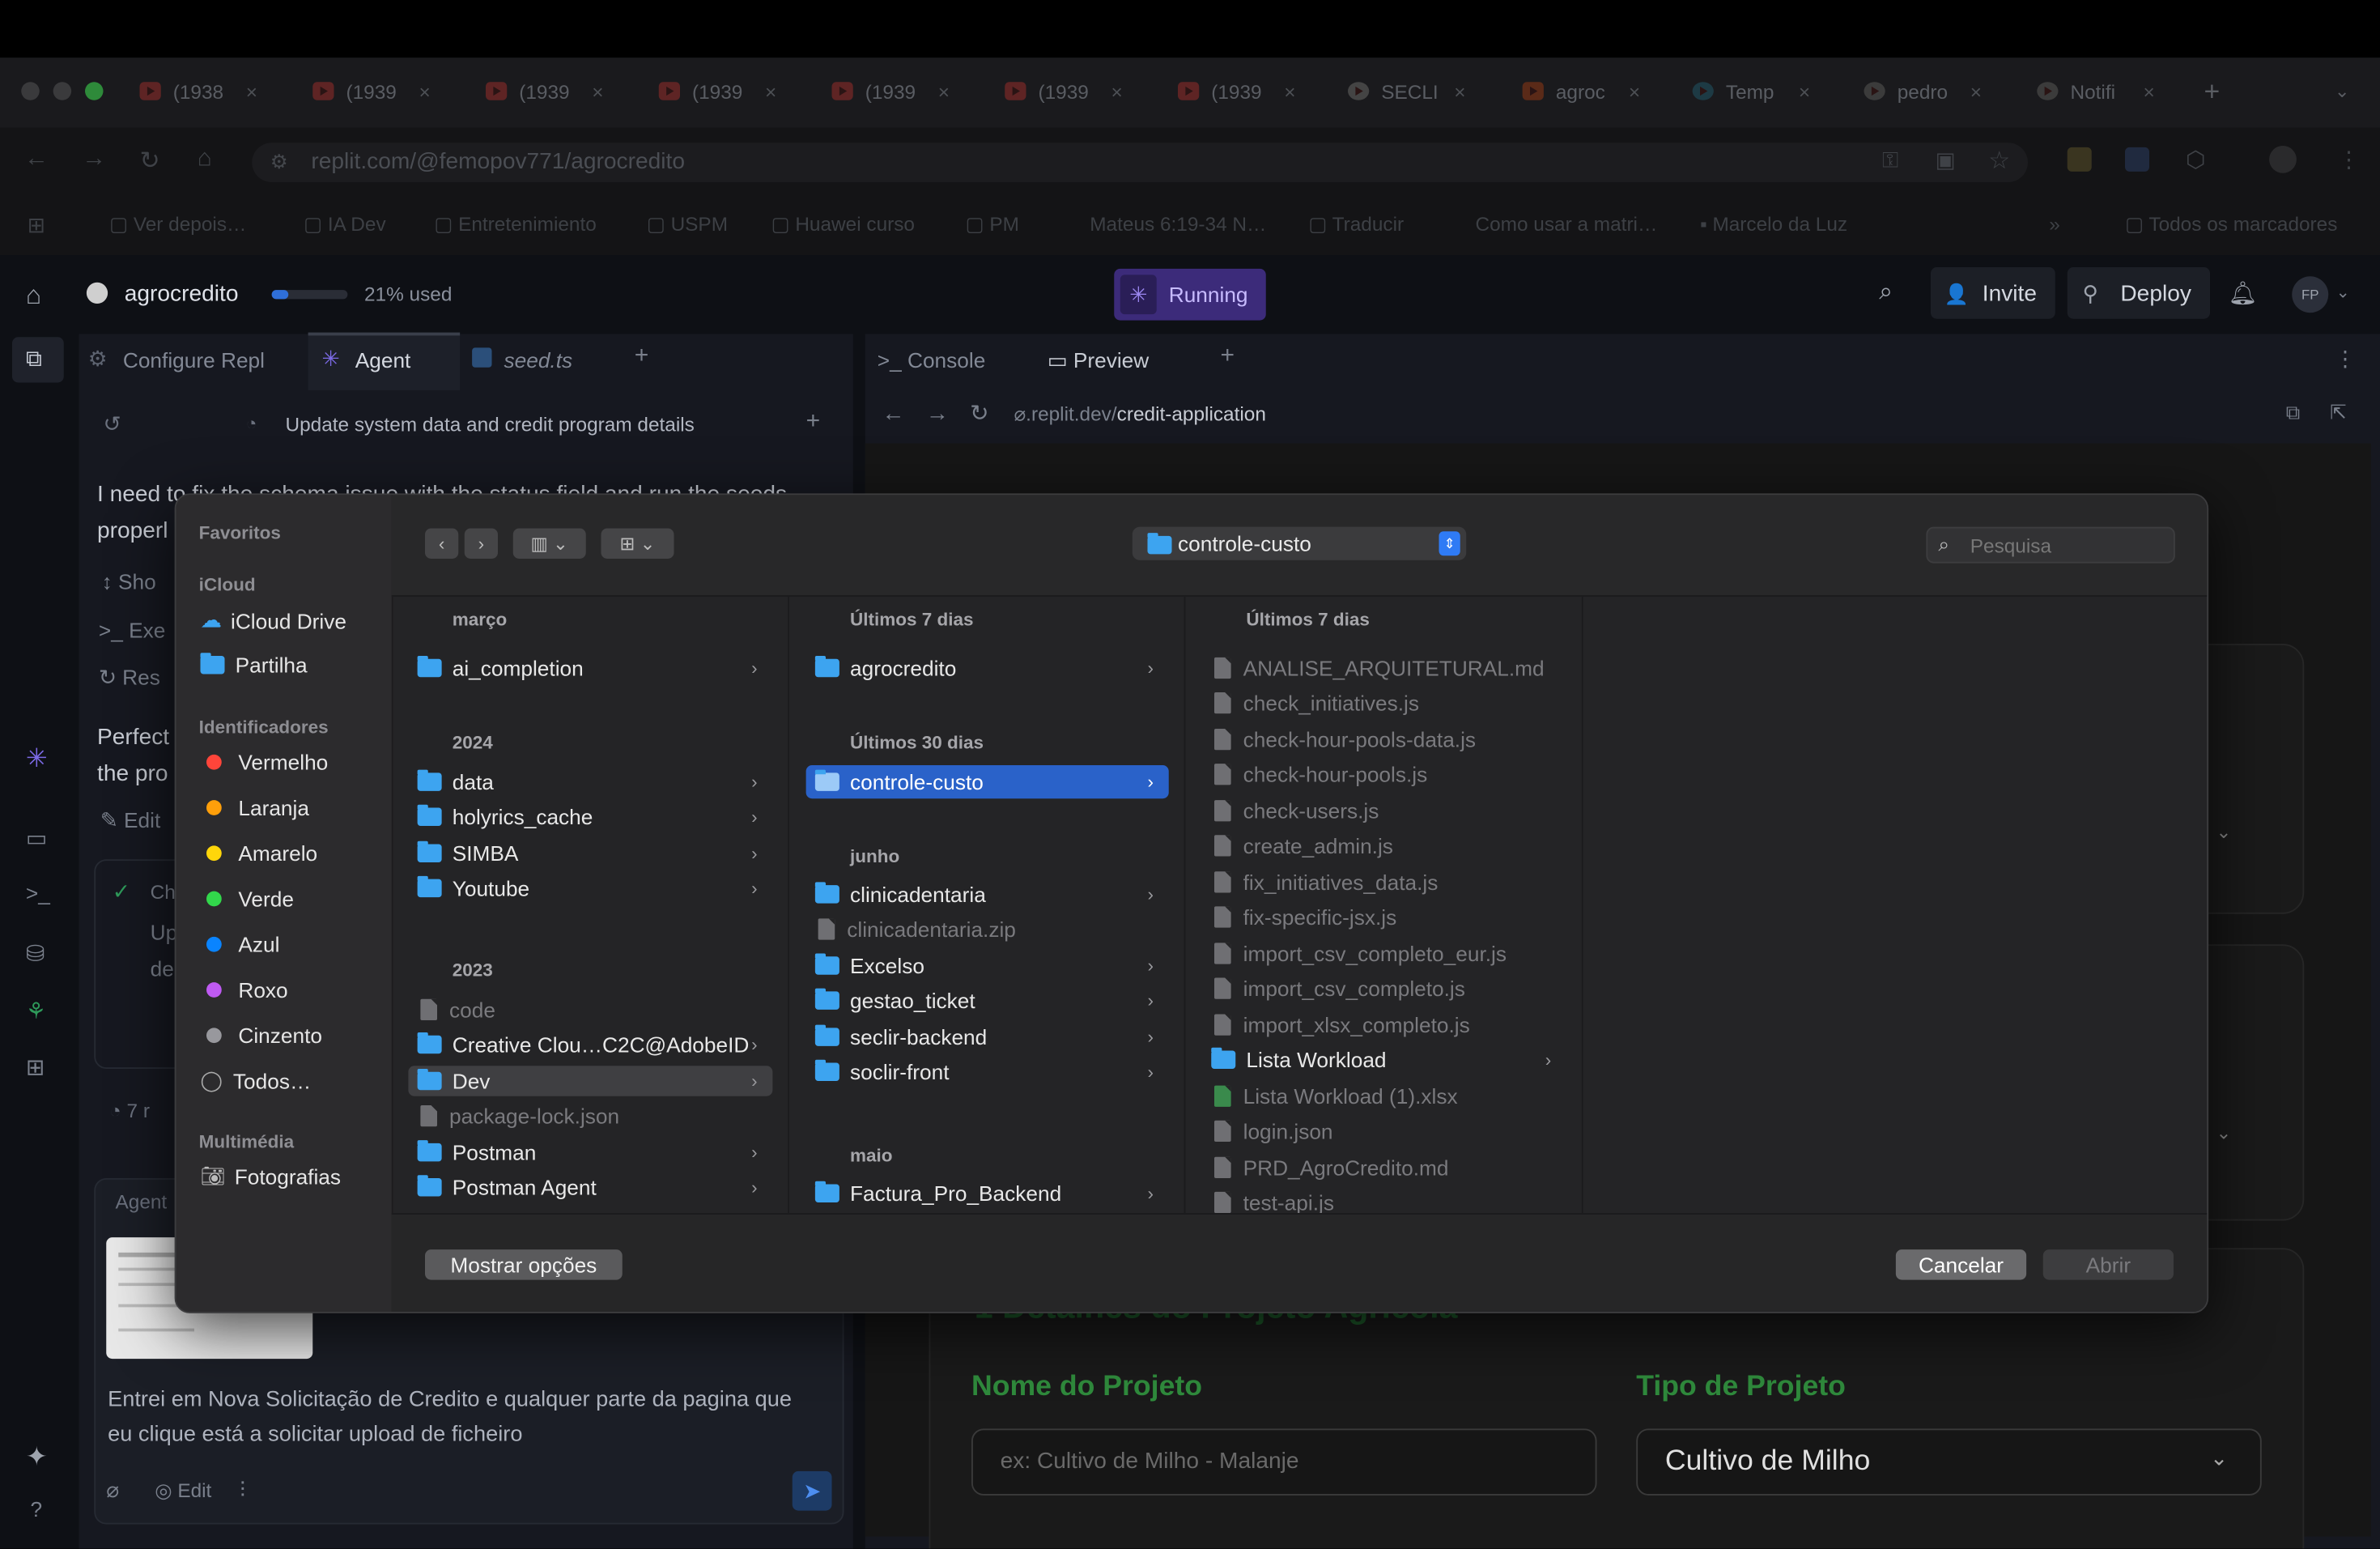  Describe the element at coordinates (590, 1044) in the screenshot. I see `list-item: Creative Clou…C2C@AdobeID ›` at that location.